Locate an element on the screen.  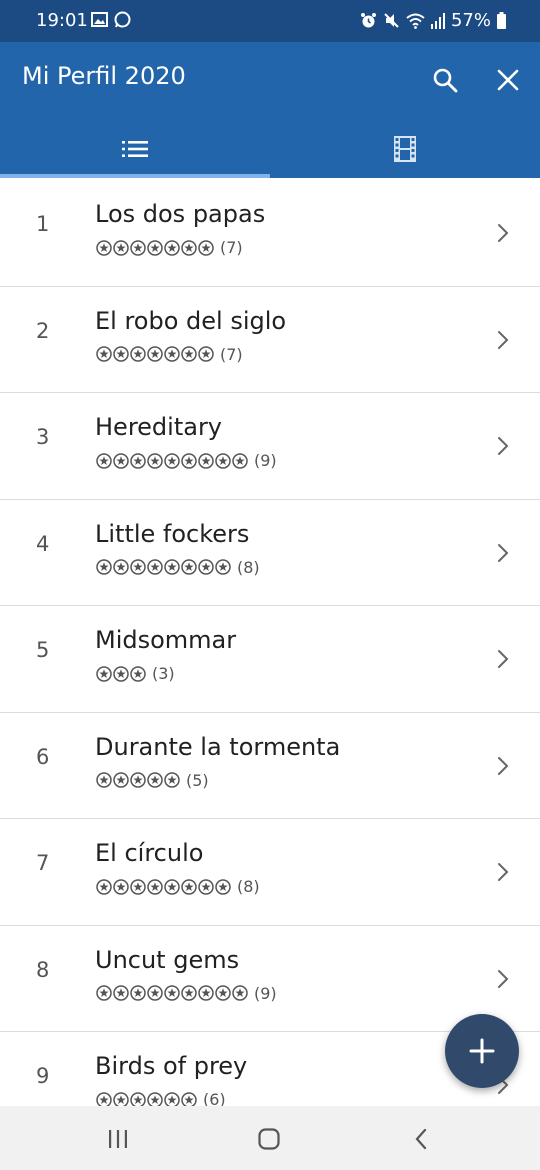
rank-number: 9 is located at coordinates (43, 1076).